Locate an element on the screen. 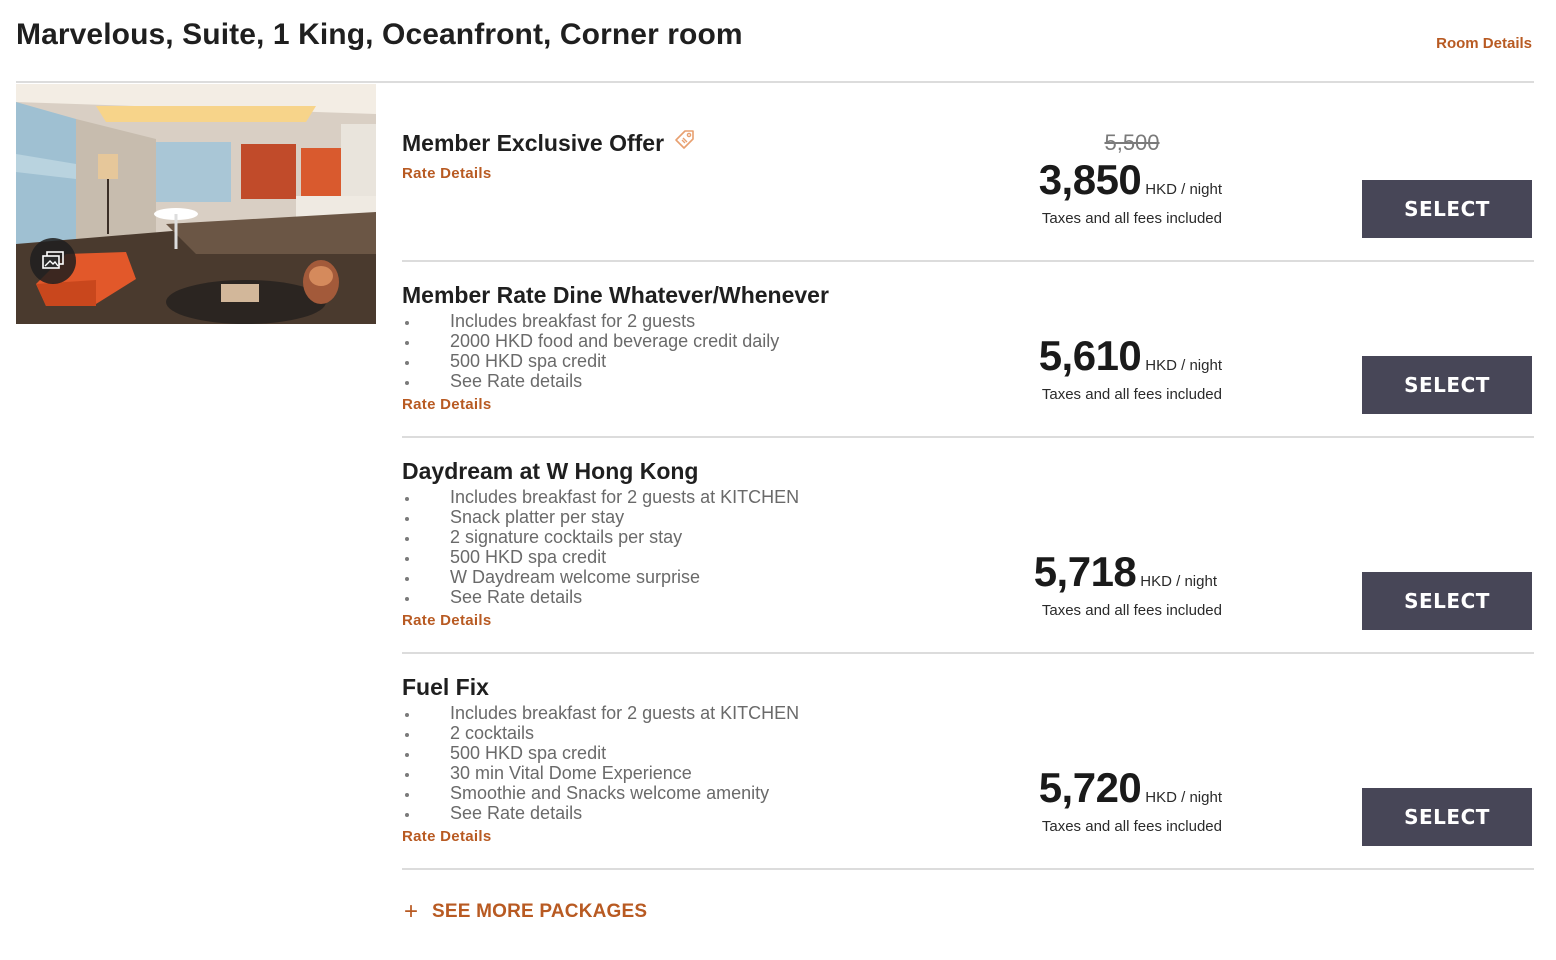 The height and width of the screenshot is (960, 1556). price-line: 5,718 HKD / night is located at coordinates (1097, 572).